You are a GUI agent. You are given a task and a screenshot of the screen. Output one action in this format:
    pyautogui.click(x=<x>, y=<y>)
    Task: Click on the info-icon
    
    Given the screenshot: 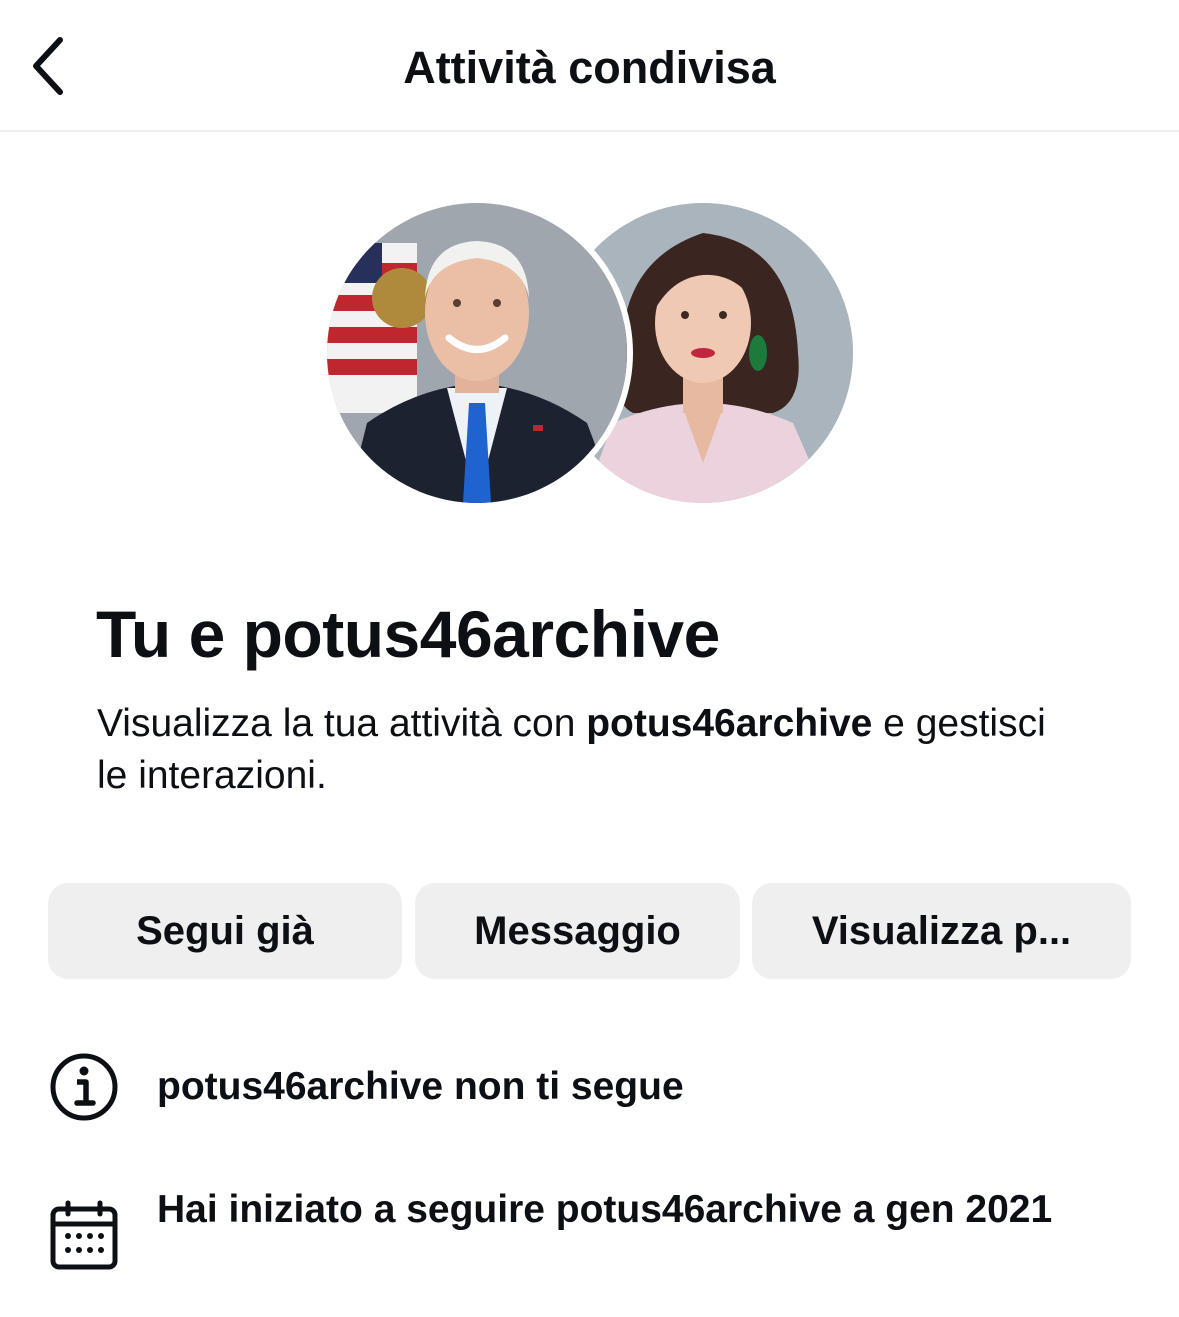 What is the action you would take?
    pyautogui.click(x=84, y=1087)
    